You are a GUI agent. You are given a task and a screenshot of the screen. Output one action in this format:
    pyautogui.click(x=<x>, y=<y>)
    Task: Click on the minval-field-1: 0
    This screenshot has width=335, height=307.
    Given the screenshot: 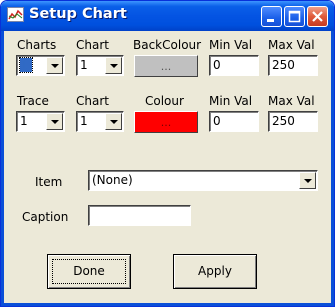 What is the action you would take?
    pyautogui.click(x=234, y=65)
    